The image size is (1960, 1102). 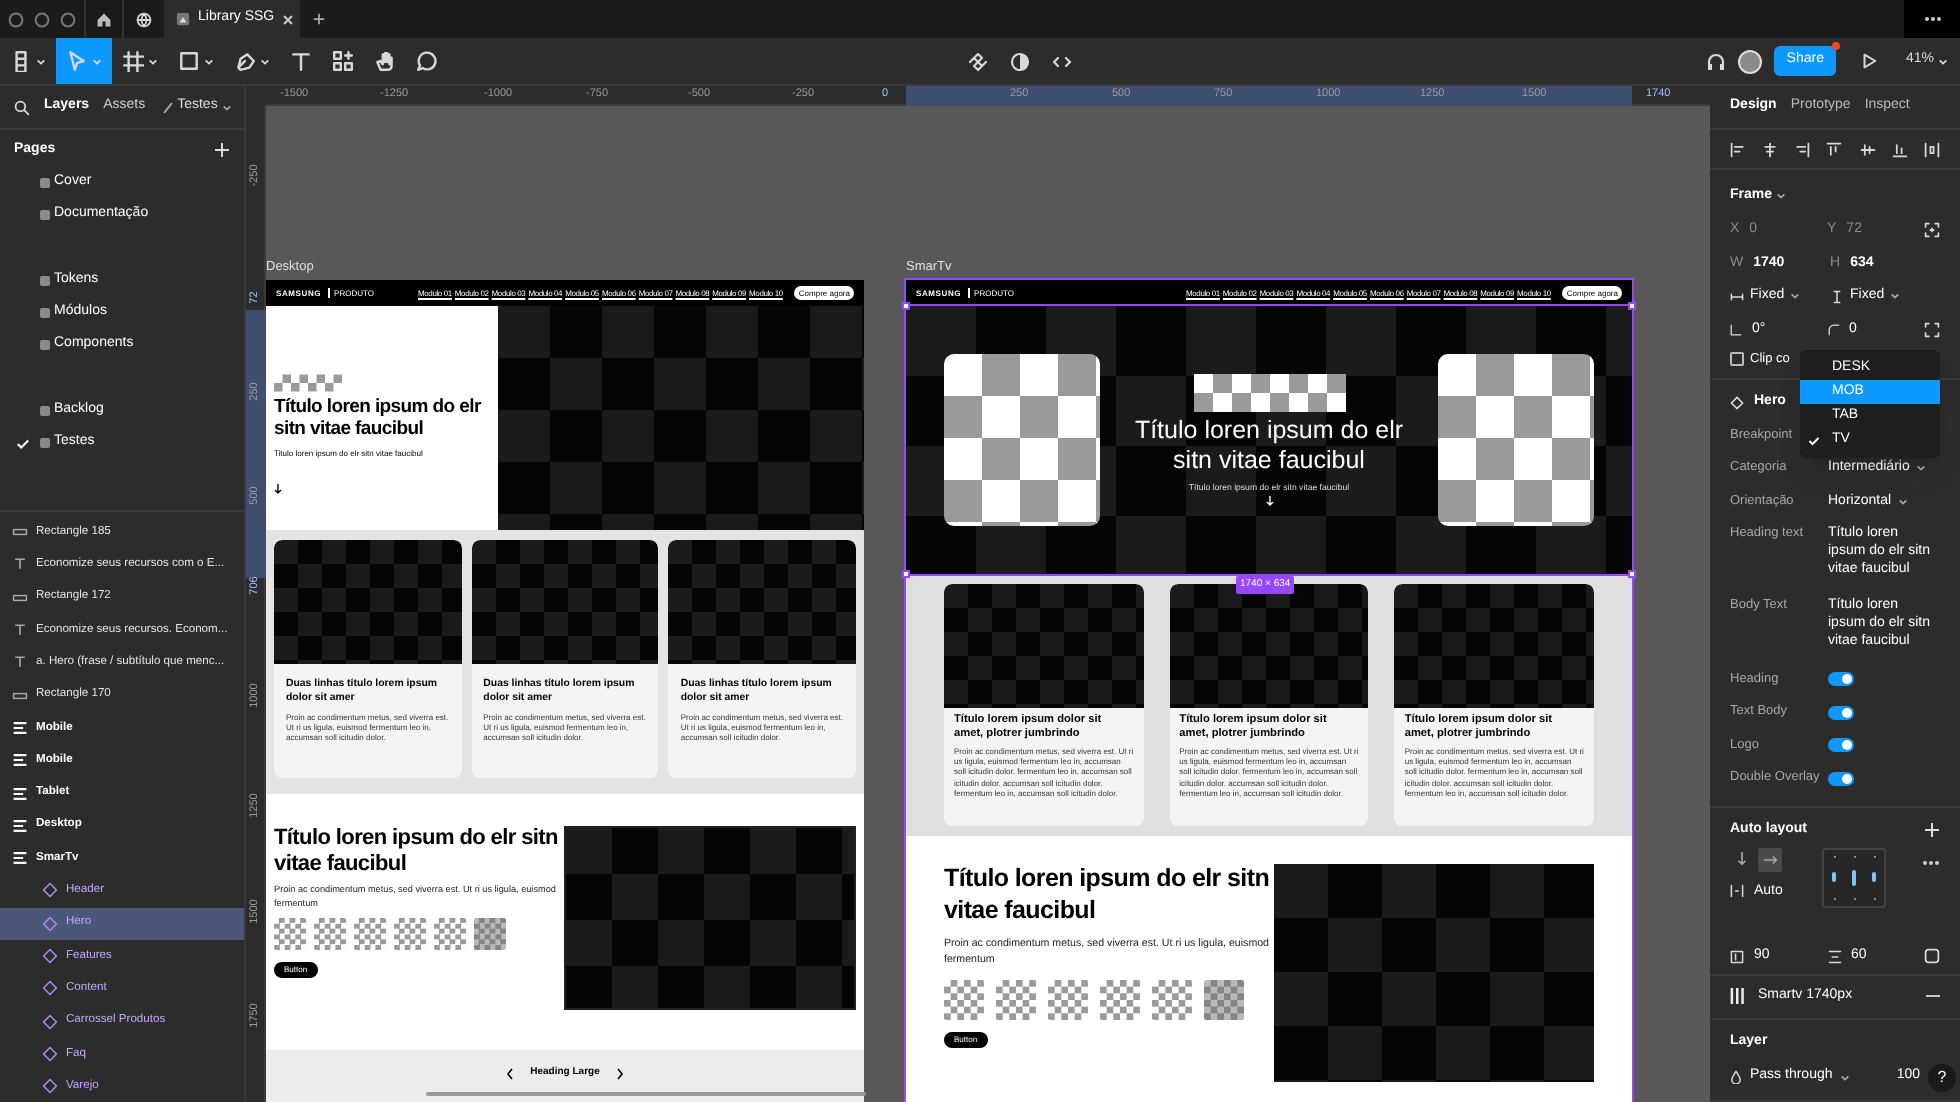 I want to click on headphones-icon, so click(x=1716, y=61).